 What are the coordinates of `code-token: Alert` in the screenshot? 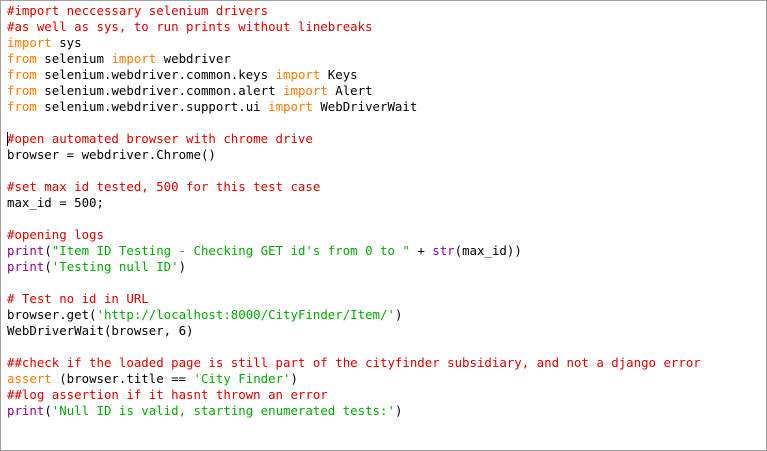 It's located at (350, 90).